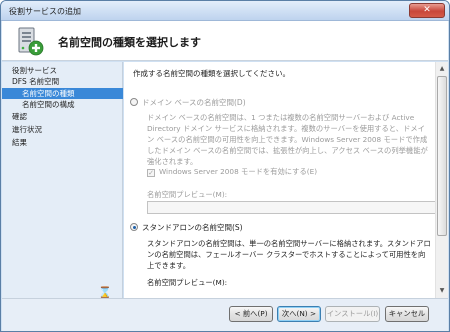  What do you see at coordinates (62, 129) in the screenshot?
I see `sidebar-item-progress: 進行状況` at bounding box center [62, 129].